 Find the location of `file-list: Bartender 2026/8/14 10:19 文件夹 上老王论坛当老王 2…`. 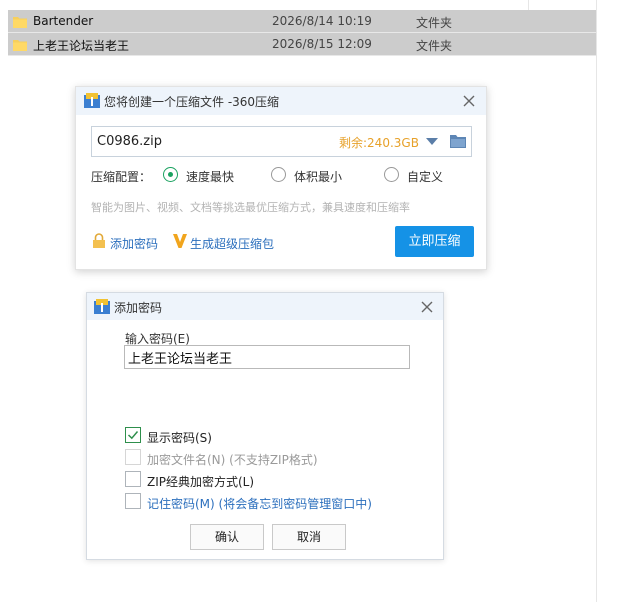

file-list: Bartender 2026/8/14 10:19 文件夹 上老王论坛当老王 2… is located at coordinates (302, 33).